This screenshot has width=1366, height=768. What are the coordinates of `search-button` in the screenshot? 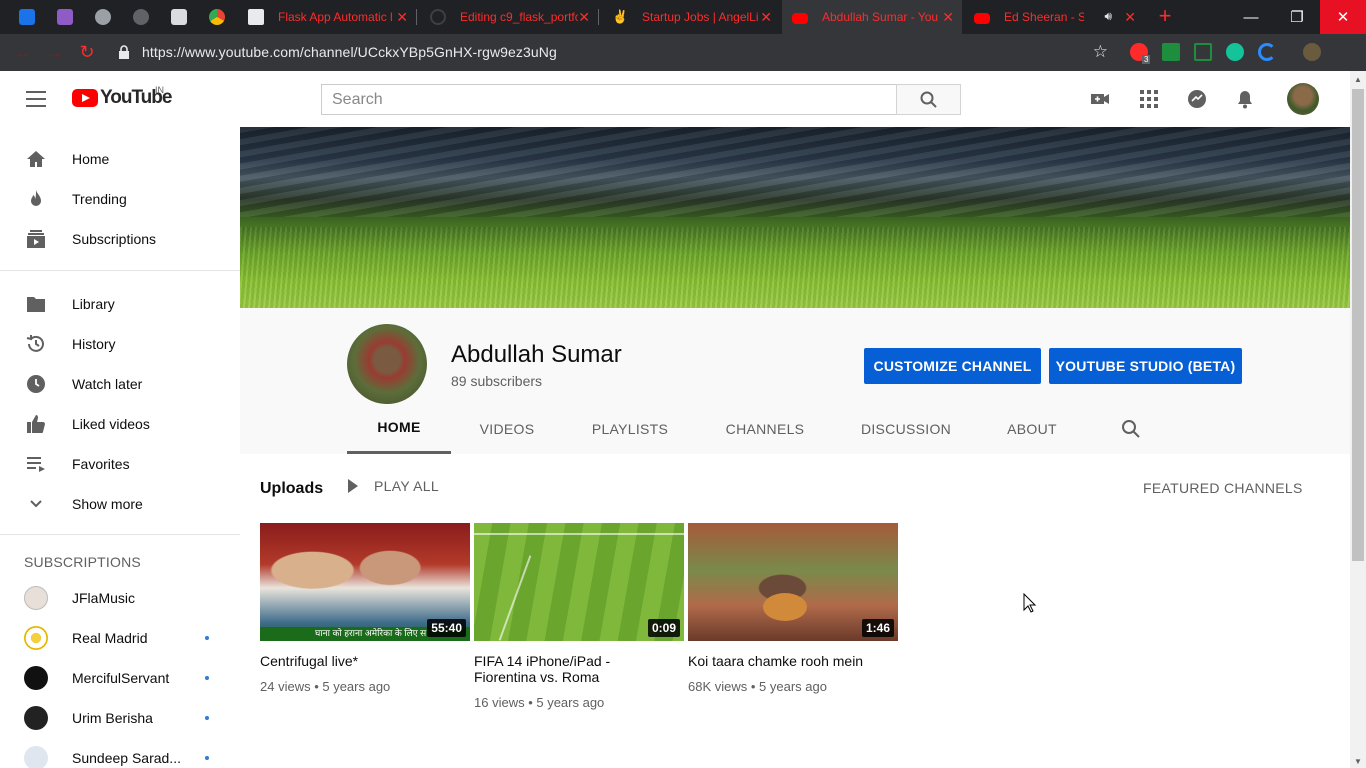 It's located at (928, 99).